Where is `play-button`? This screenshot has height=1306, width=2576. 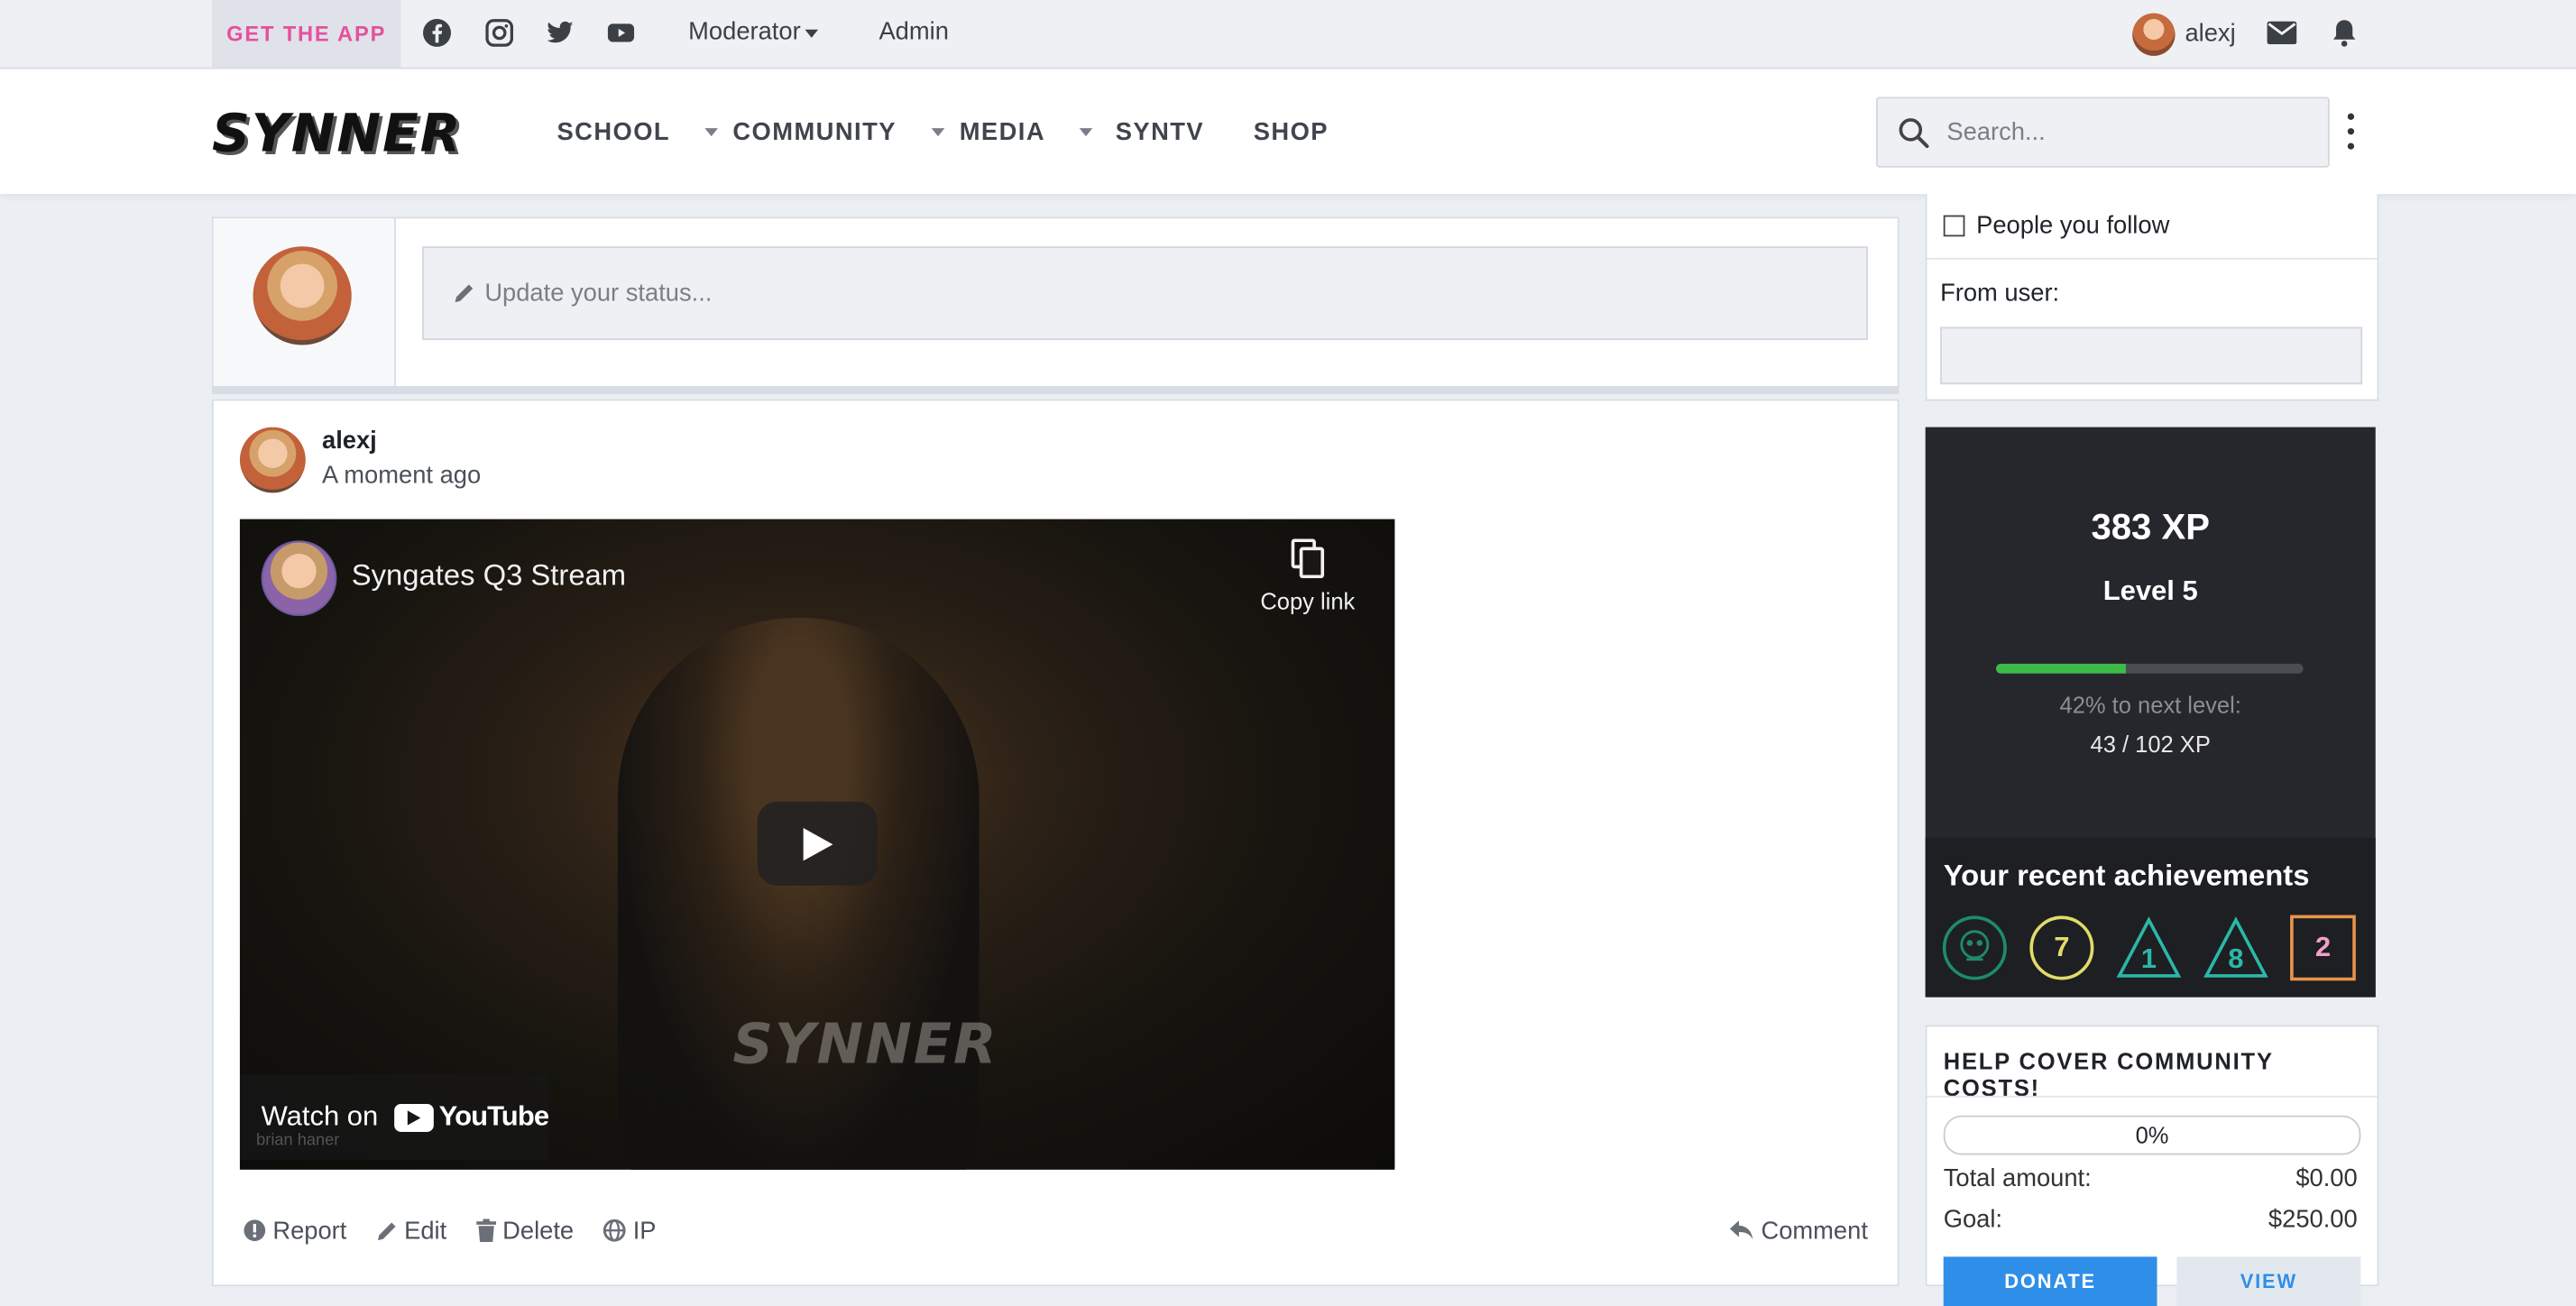
play-button is located at coordinates (818, 843).